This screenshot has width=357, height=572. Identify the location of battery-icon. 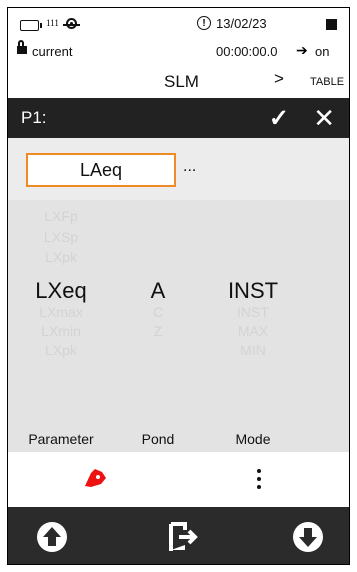
(31, 25).